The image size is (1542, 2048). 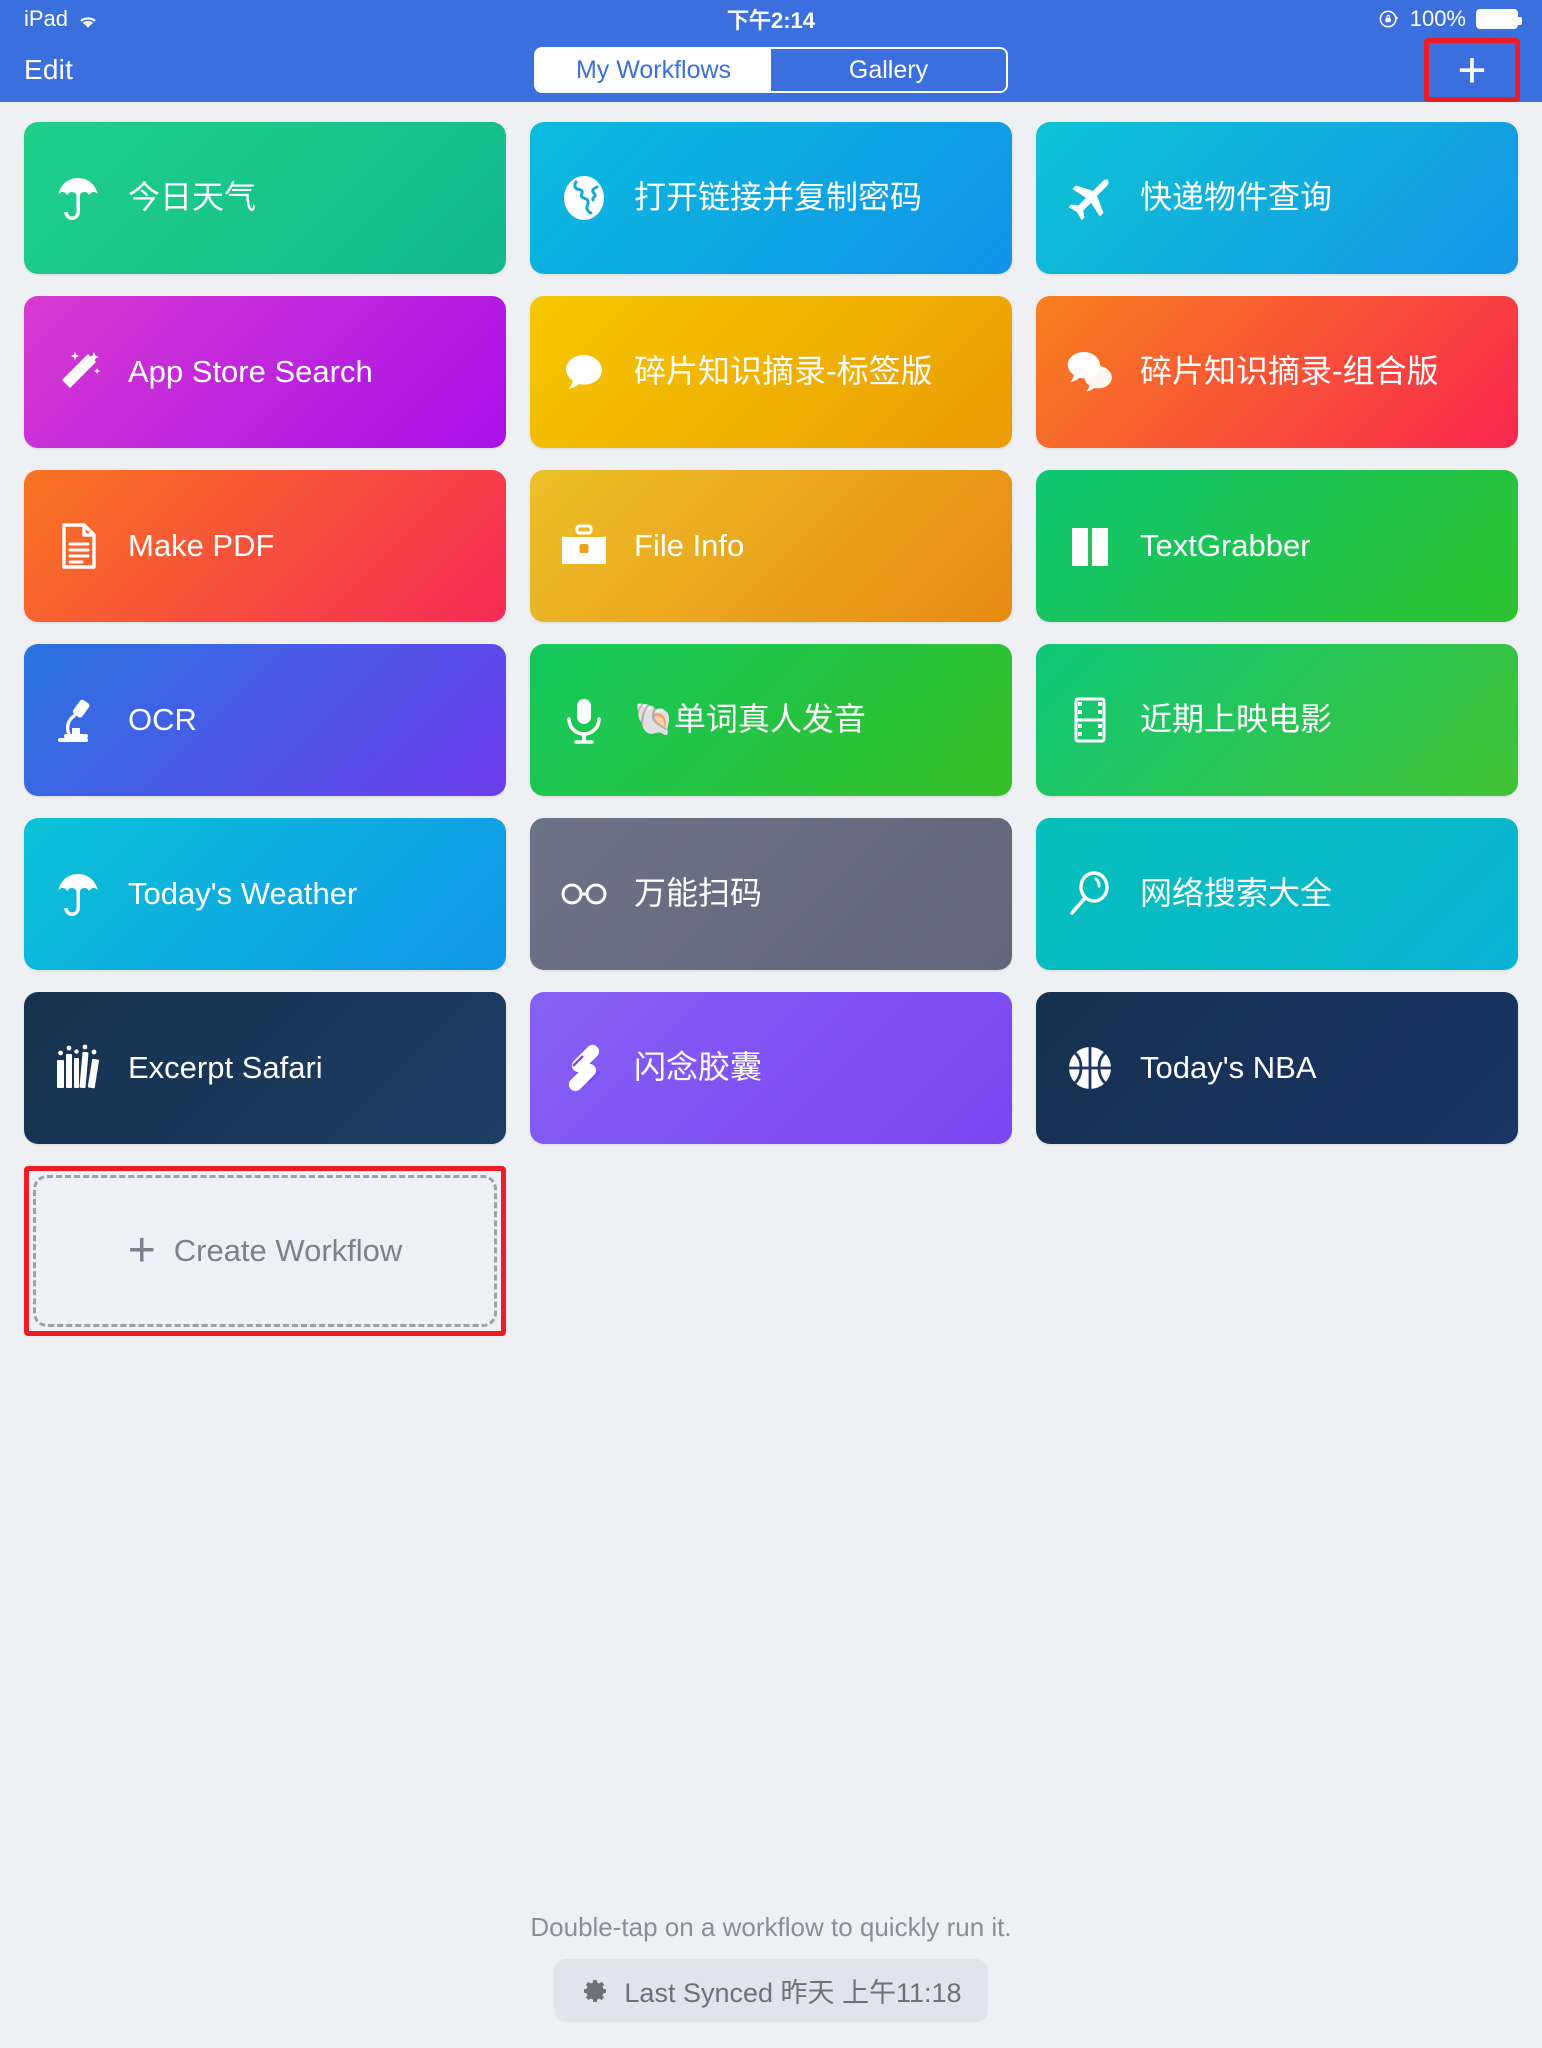 I want to click on status-bar-right: 100%, so click(x=1450, y=19).